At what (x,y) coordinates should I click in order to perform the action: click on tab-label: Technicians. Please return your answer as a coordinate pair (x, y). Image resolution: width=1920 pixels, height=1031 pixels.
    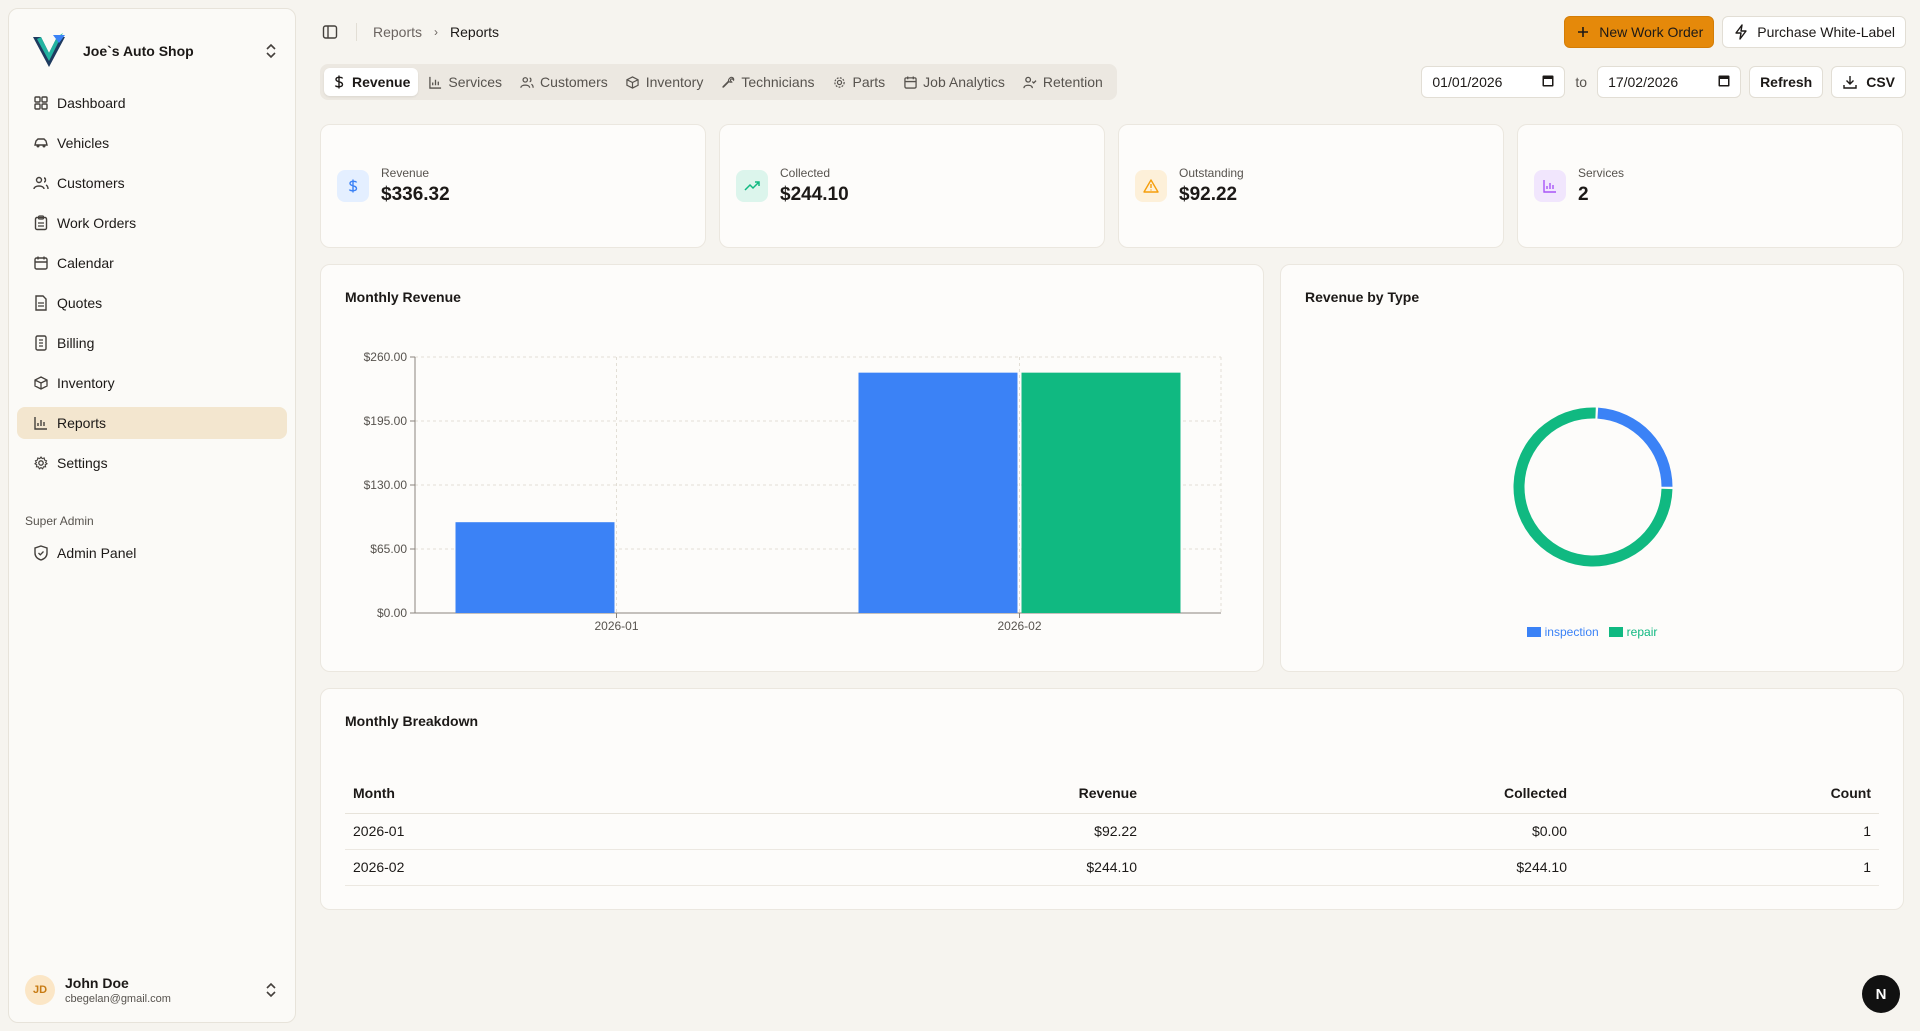
    Looking at the image, I should click on (778, 82).